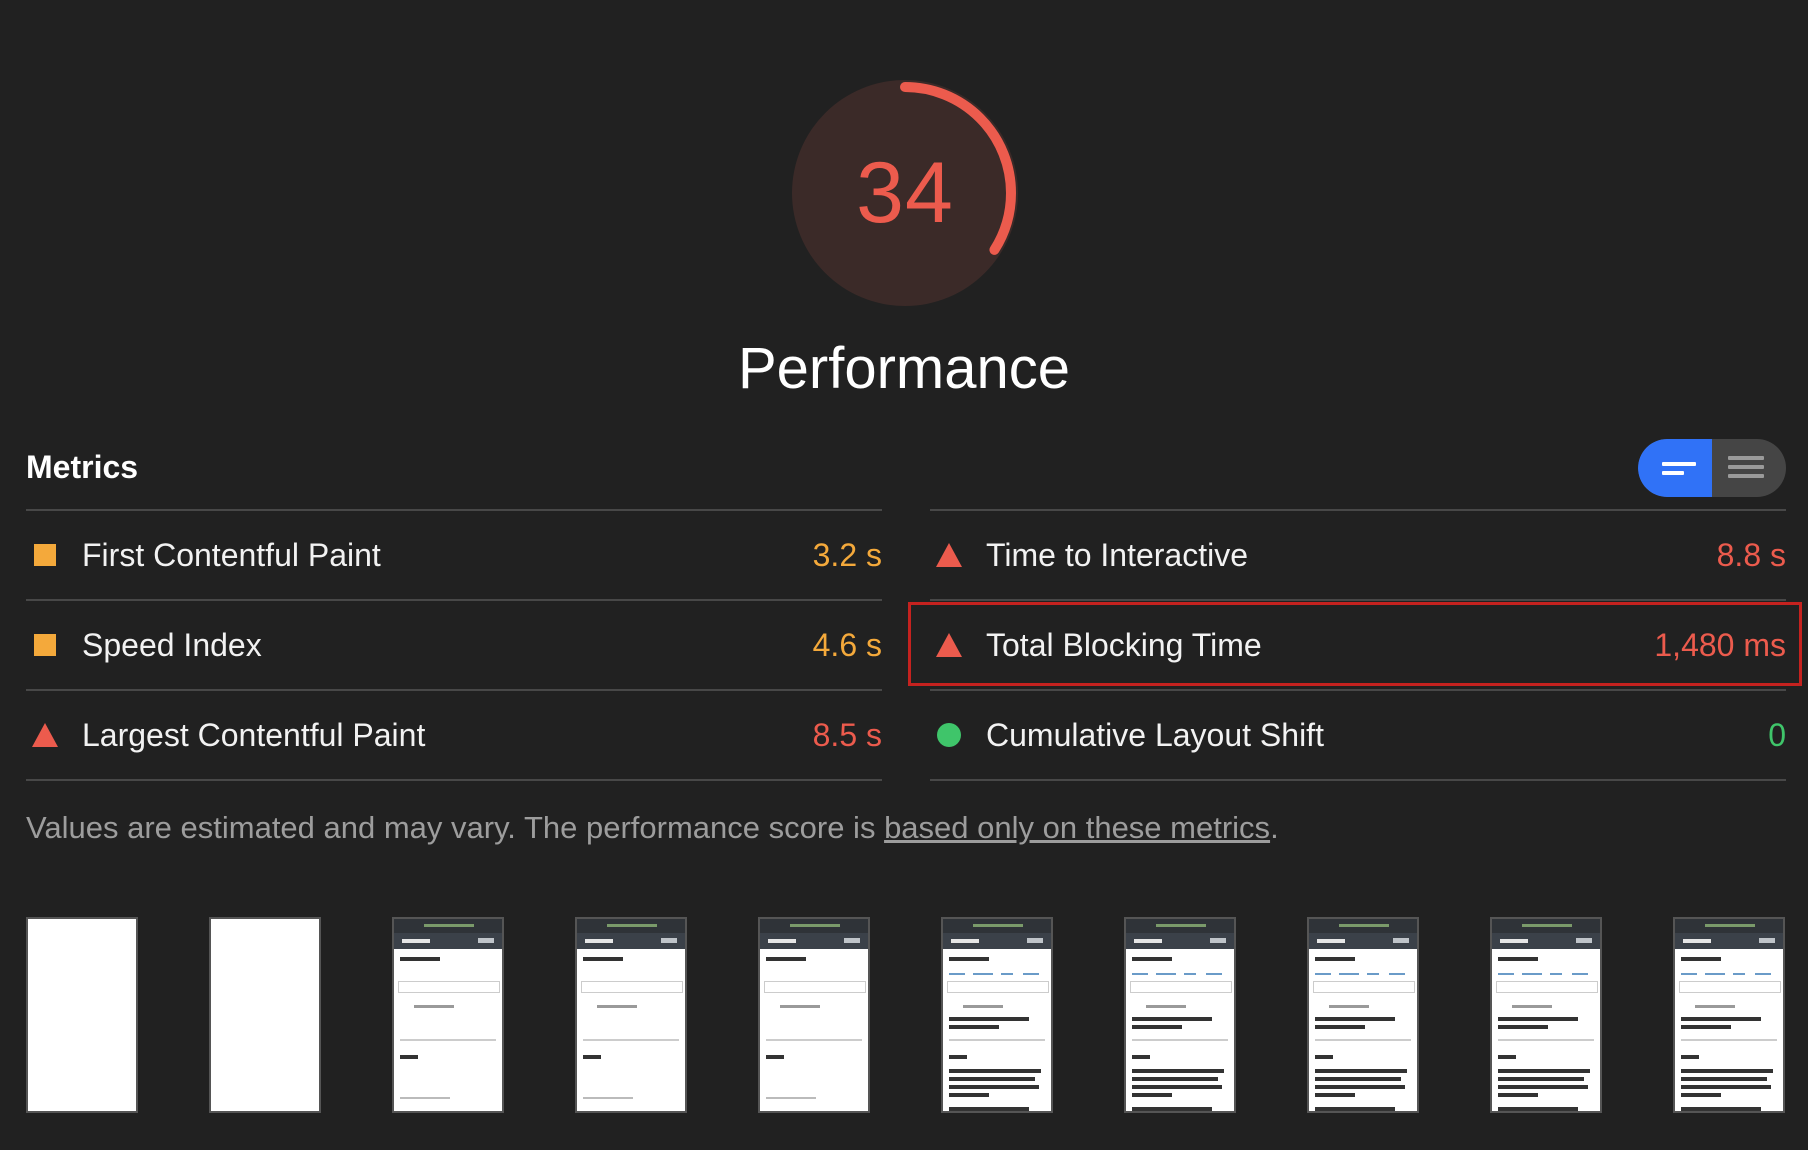 This screenshot has height=1150, width=1808. What do you see at coordinates (1777, 735) in the screenshot?
I see `metric-value: 0` at bounding box center [1777, 735].